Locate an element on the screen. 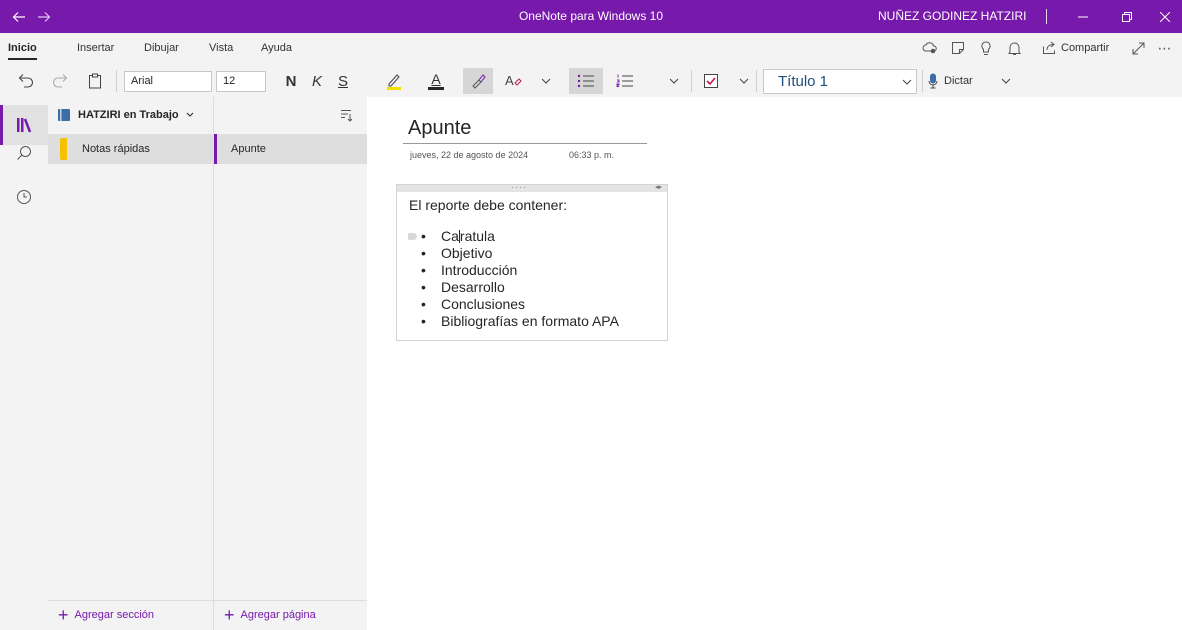 The image size is (1182, 630). tag-options-dropdown is located at coordinates (744, 81).